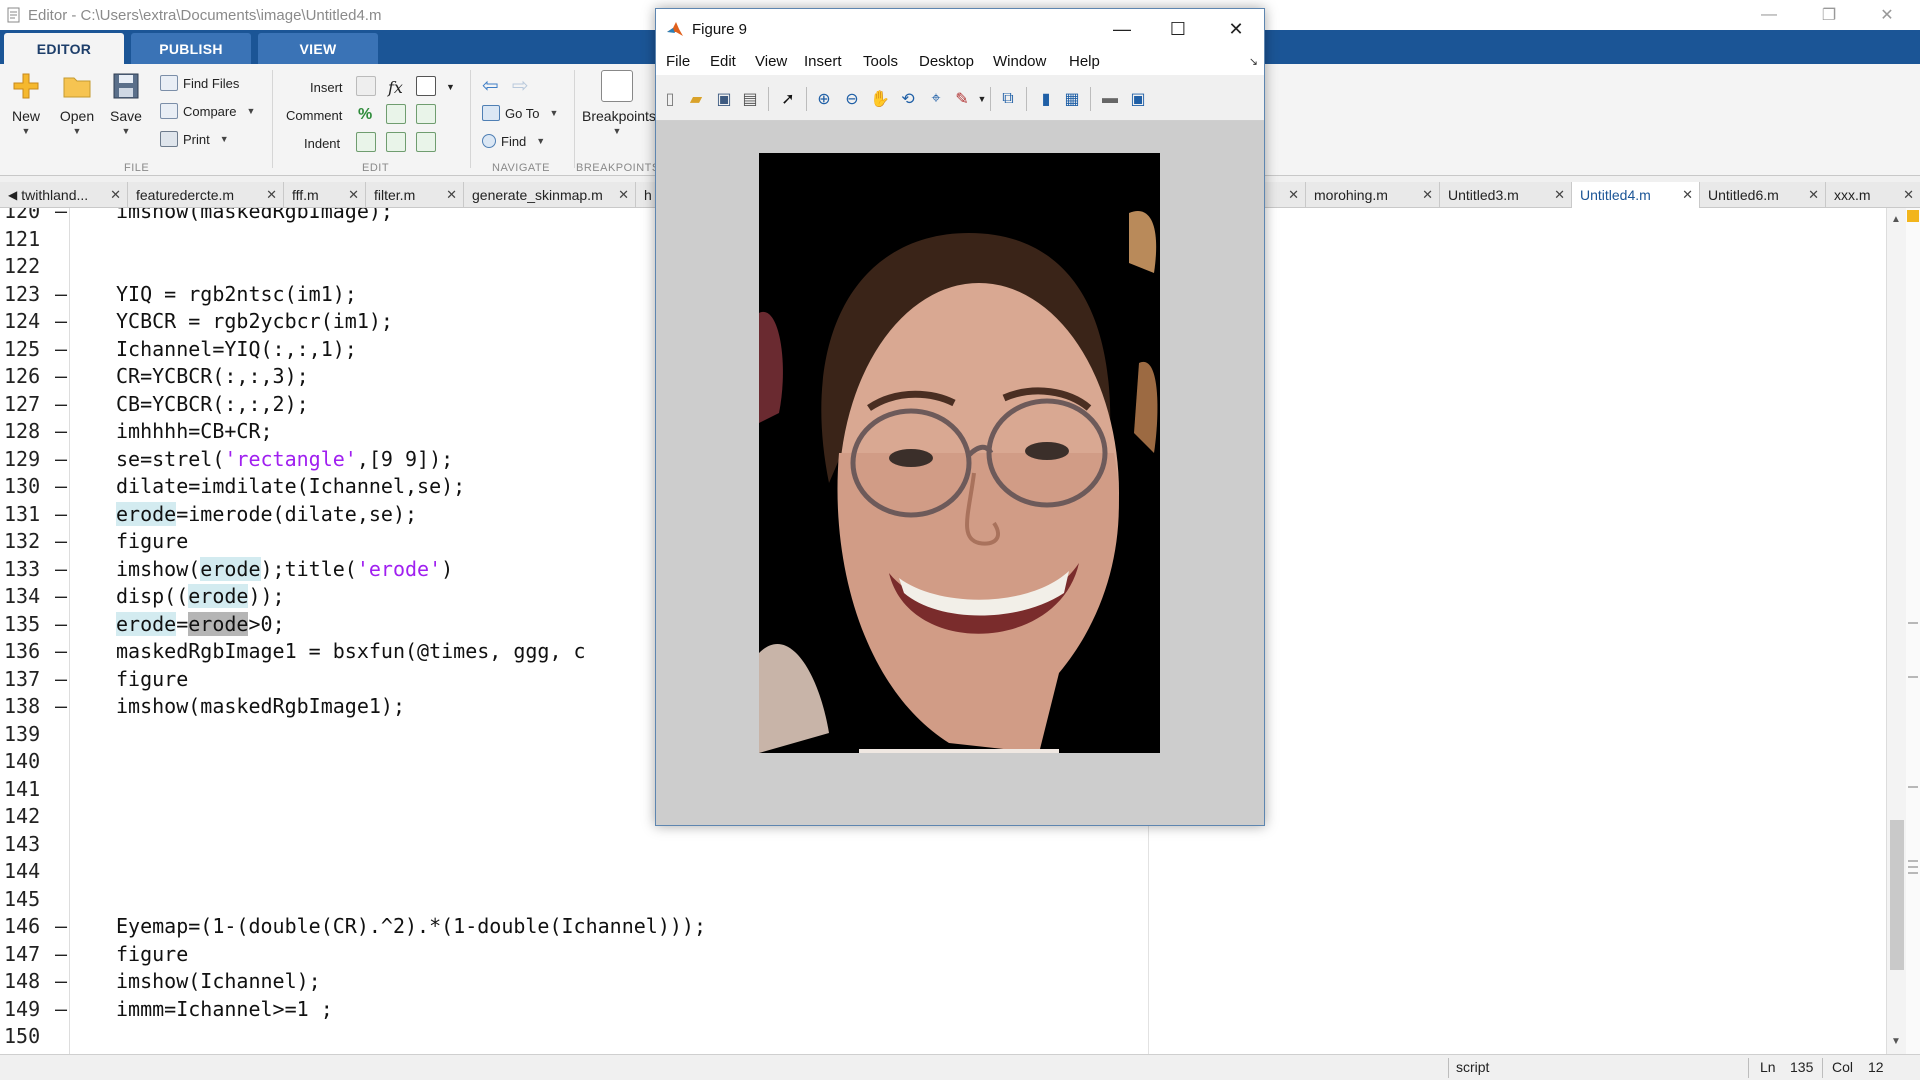 The height and width of the screenshot is (1080, 1920). What do you see at coordinates (1896, 1041) in the screenshot?
I see `scroll-down-icon: ▼` at bounding box center [1896, 1041].